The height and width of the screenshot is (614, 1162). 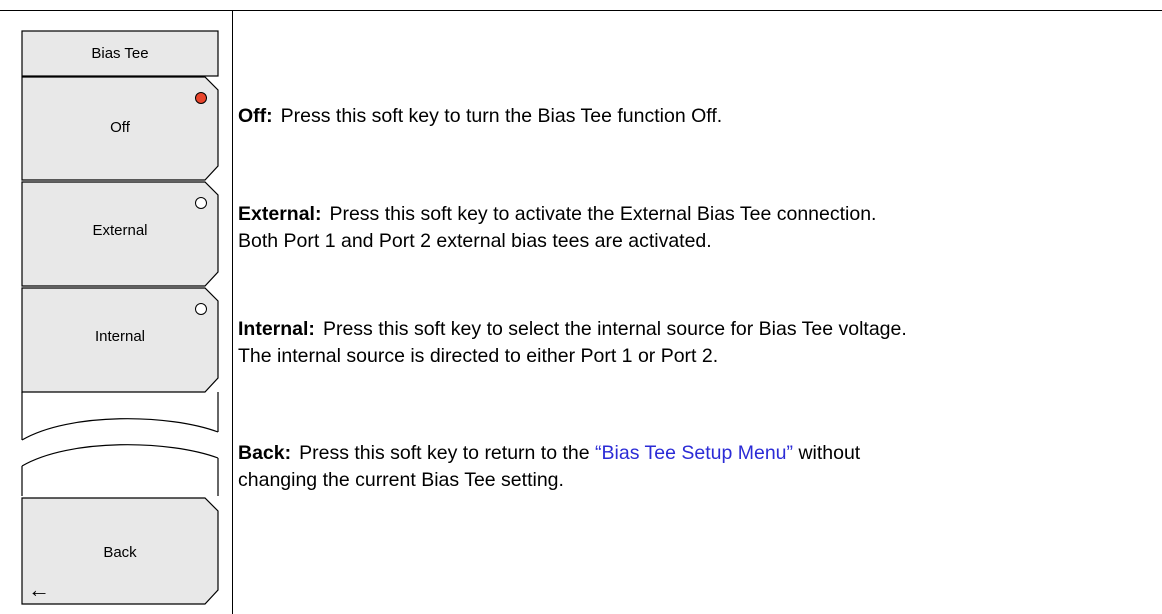 What do you see at coordinates (120, 429) in the screenshot?
I see `break-line-top` at bounding box center [120, 429].